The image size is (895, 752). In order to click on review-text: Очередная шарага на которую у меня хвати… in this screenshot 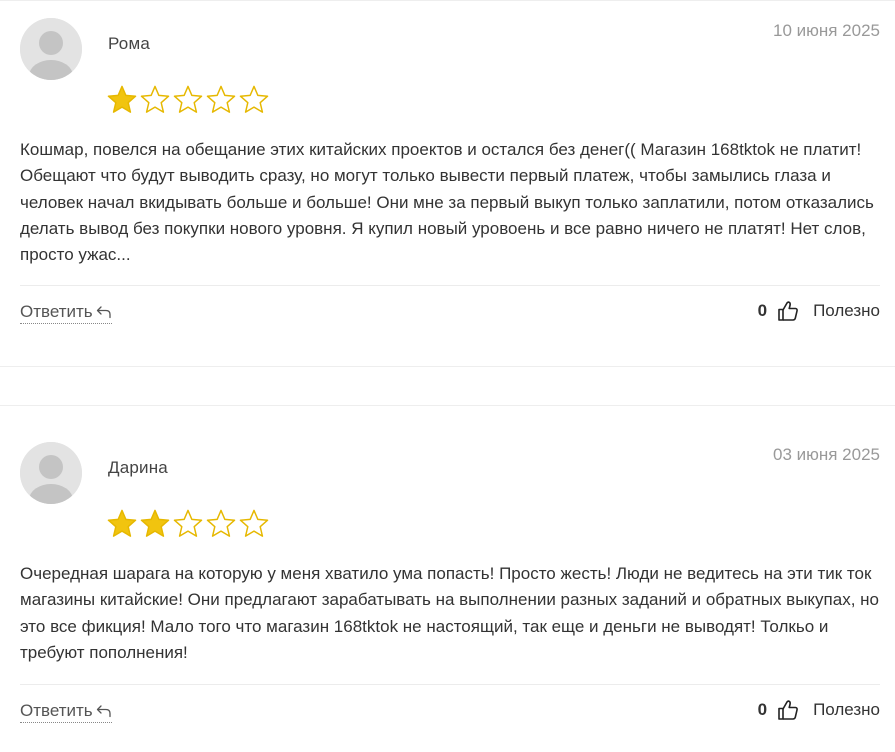, I will do `click(450, 613)`.